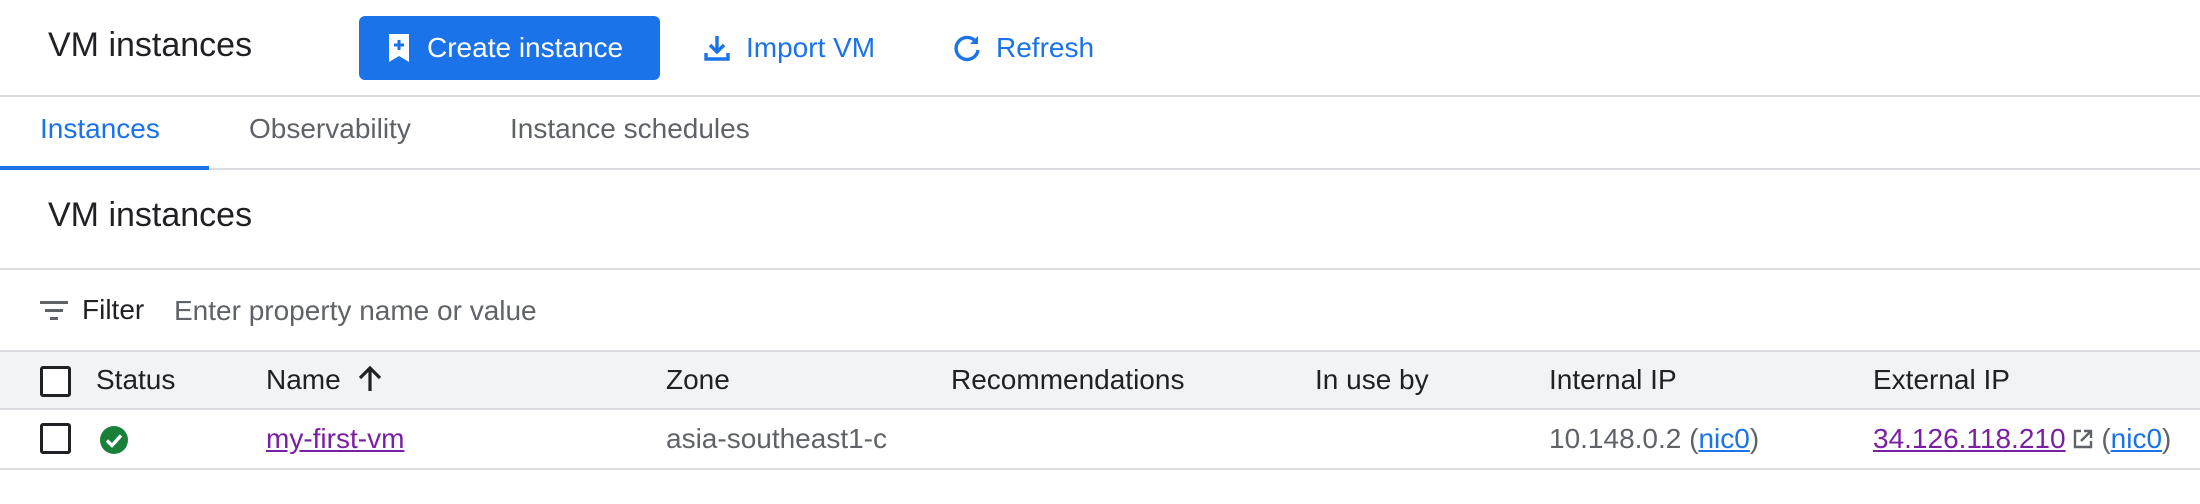 This screenshot has width=2200, height=504. I want to click on refresh-label: Refresh, so click(1045, 47).